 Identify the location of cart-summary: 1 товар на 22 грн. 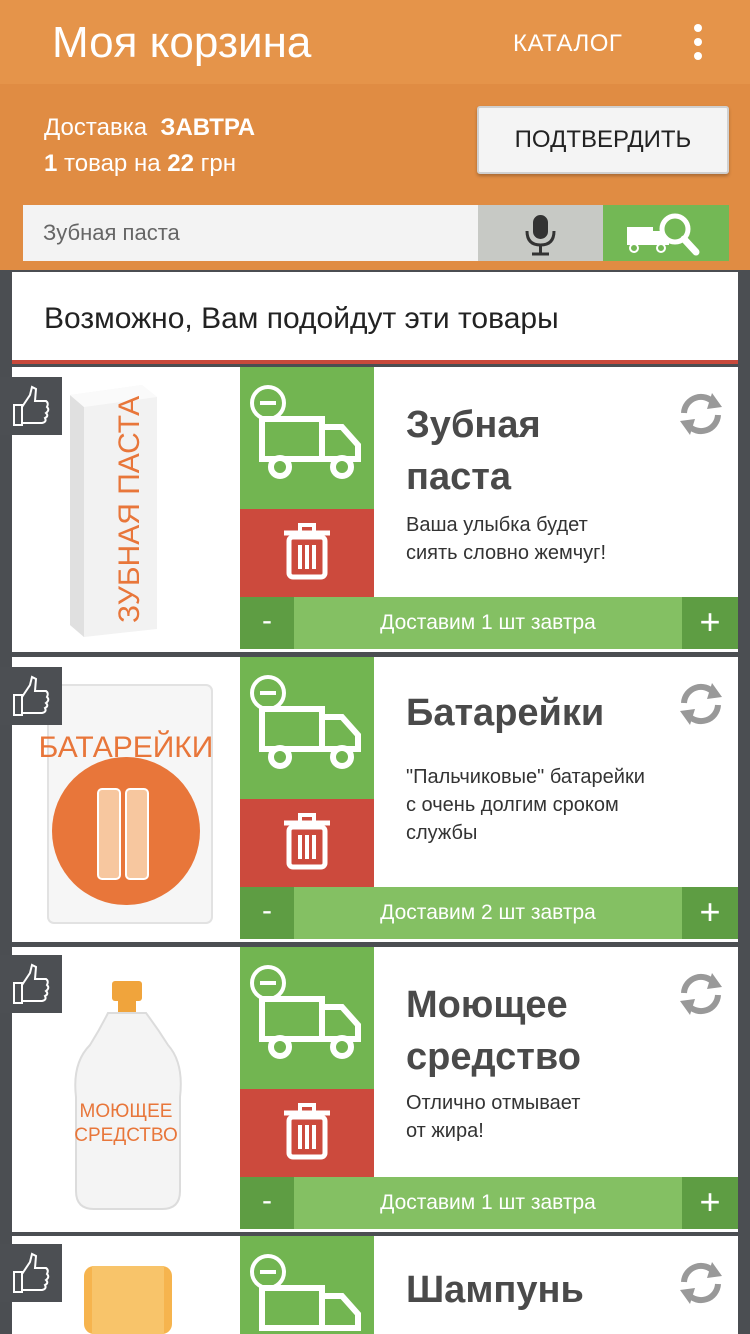
(140, 164).